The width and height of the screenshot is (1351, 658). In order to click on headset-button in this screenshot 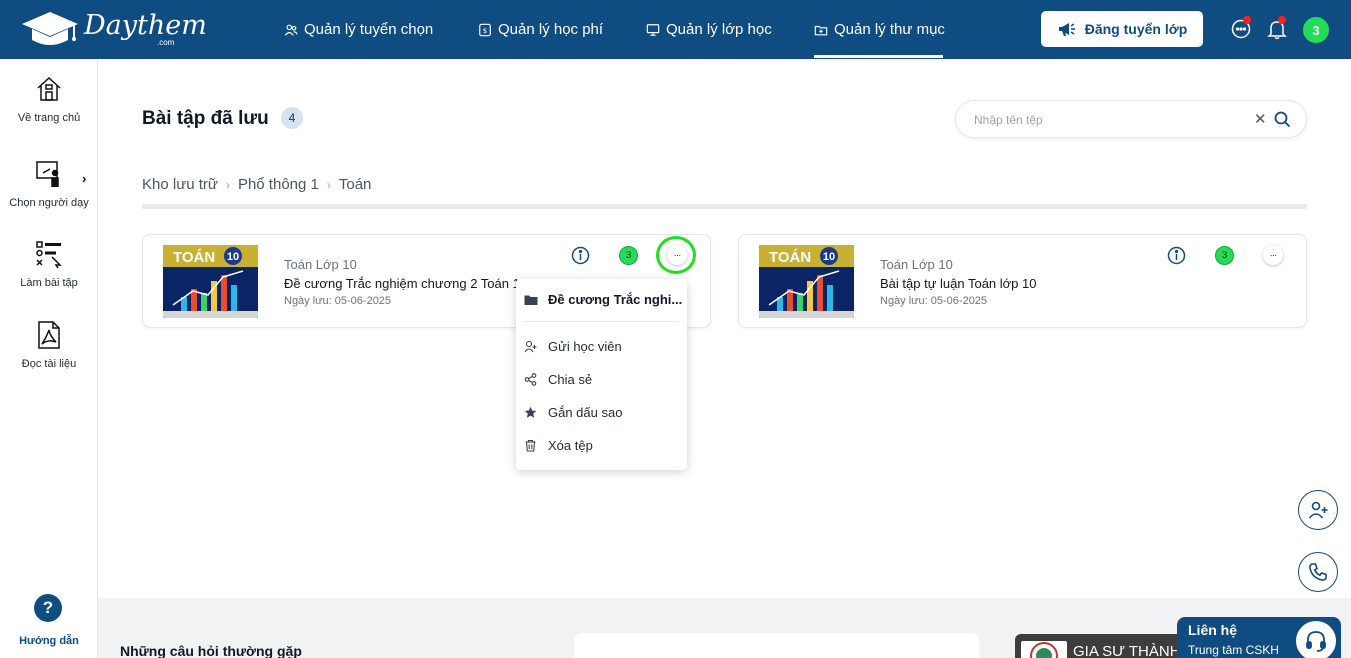, I will do `click(1316, 638)`.